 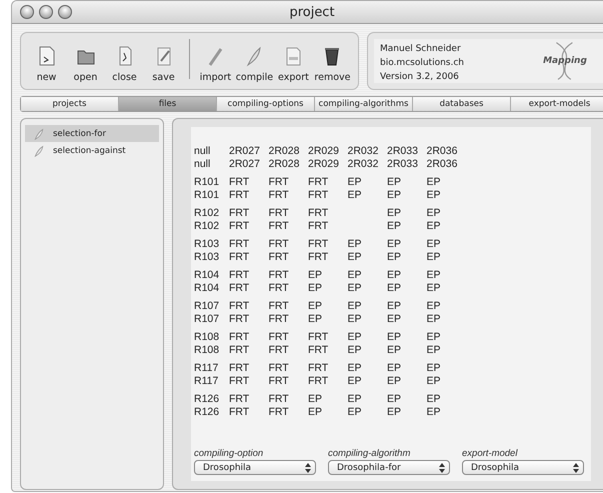 I want to click on table-cell-text: R126, so click(x=207, y=412).